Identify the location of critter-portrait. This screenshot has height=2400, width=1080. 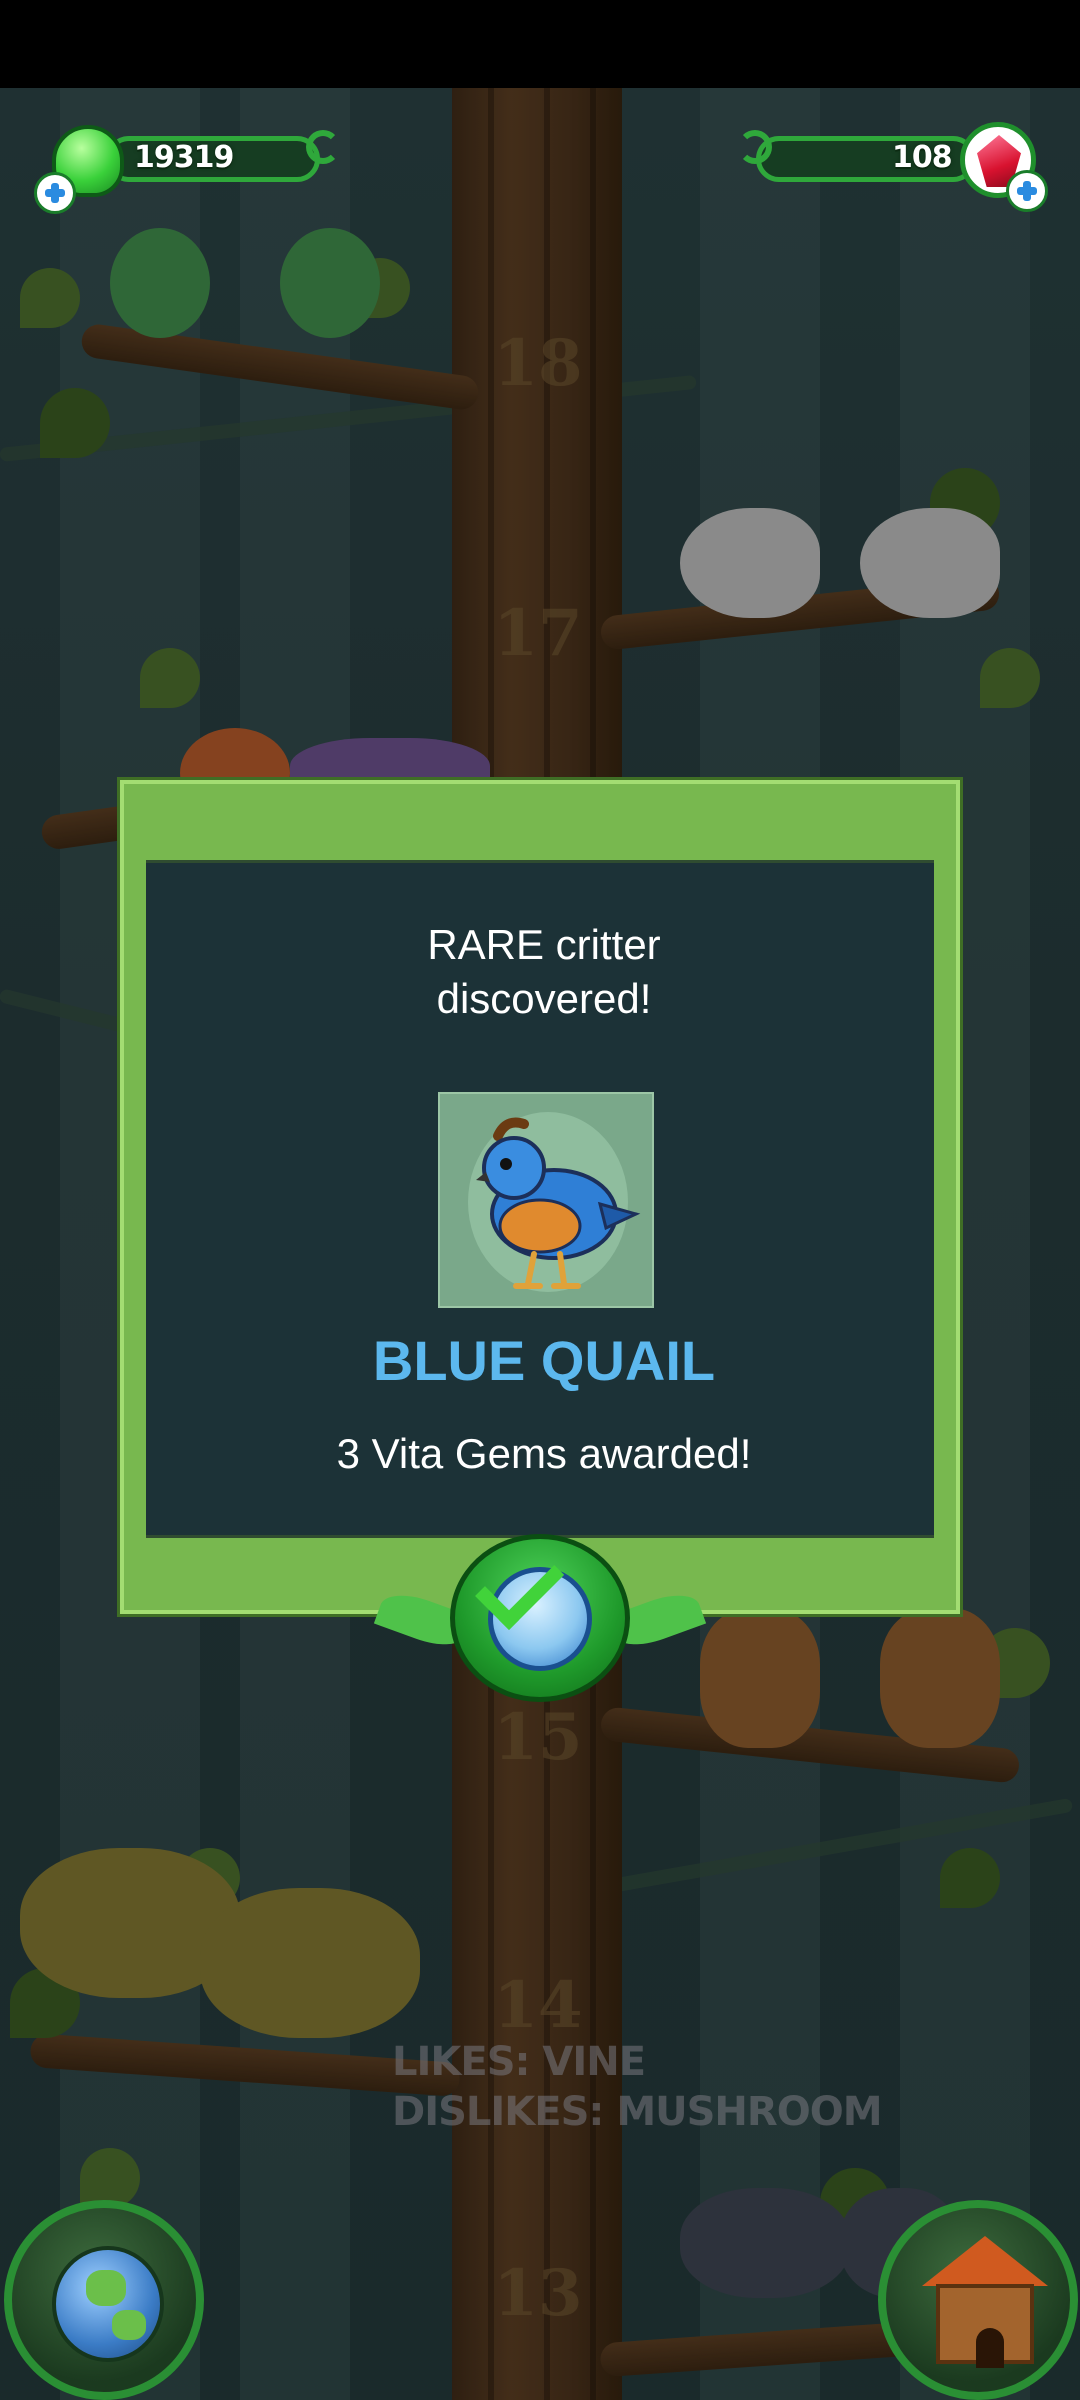
(546, 1200).